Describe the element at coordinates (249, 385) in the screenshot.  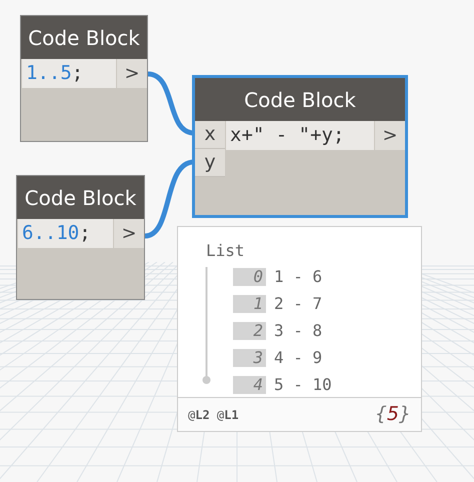
I see `list-index: 4` at that location.